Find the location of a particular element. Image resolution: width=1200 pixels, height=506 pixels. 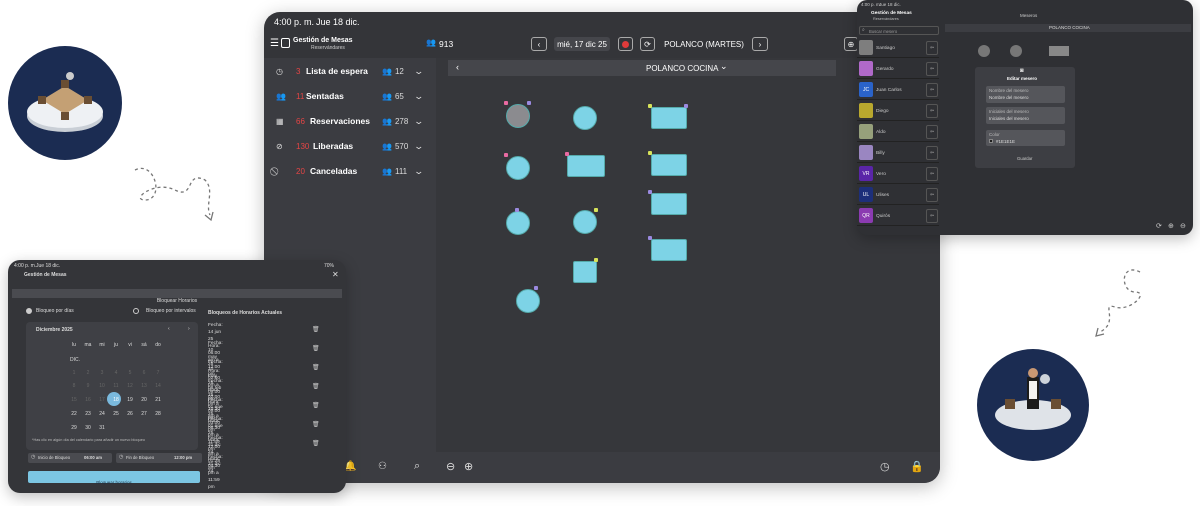

day-cell: 20 is located at coordinates (144, 400).